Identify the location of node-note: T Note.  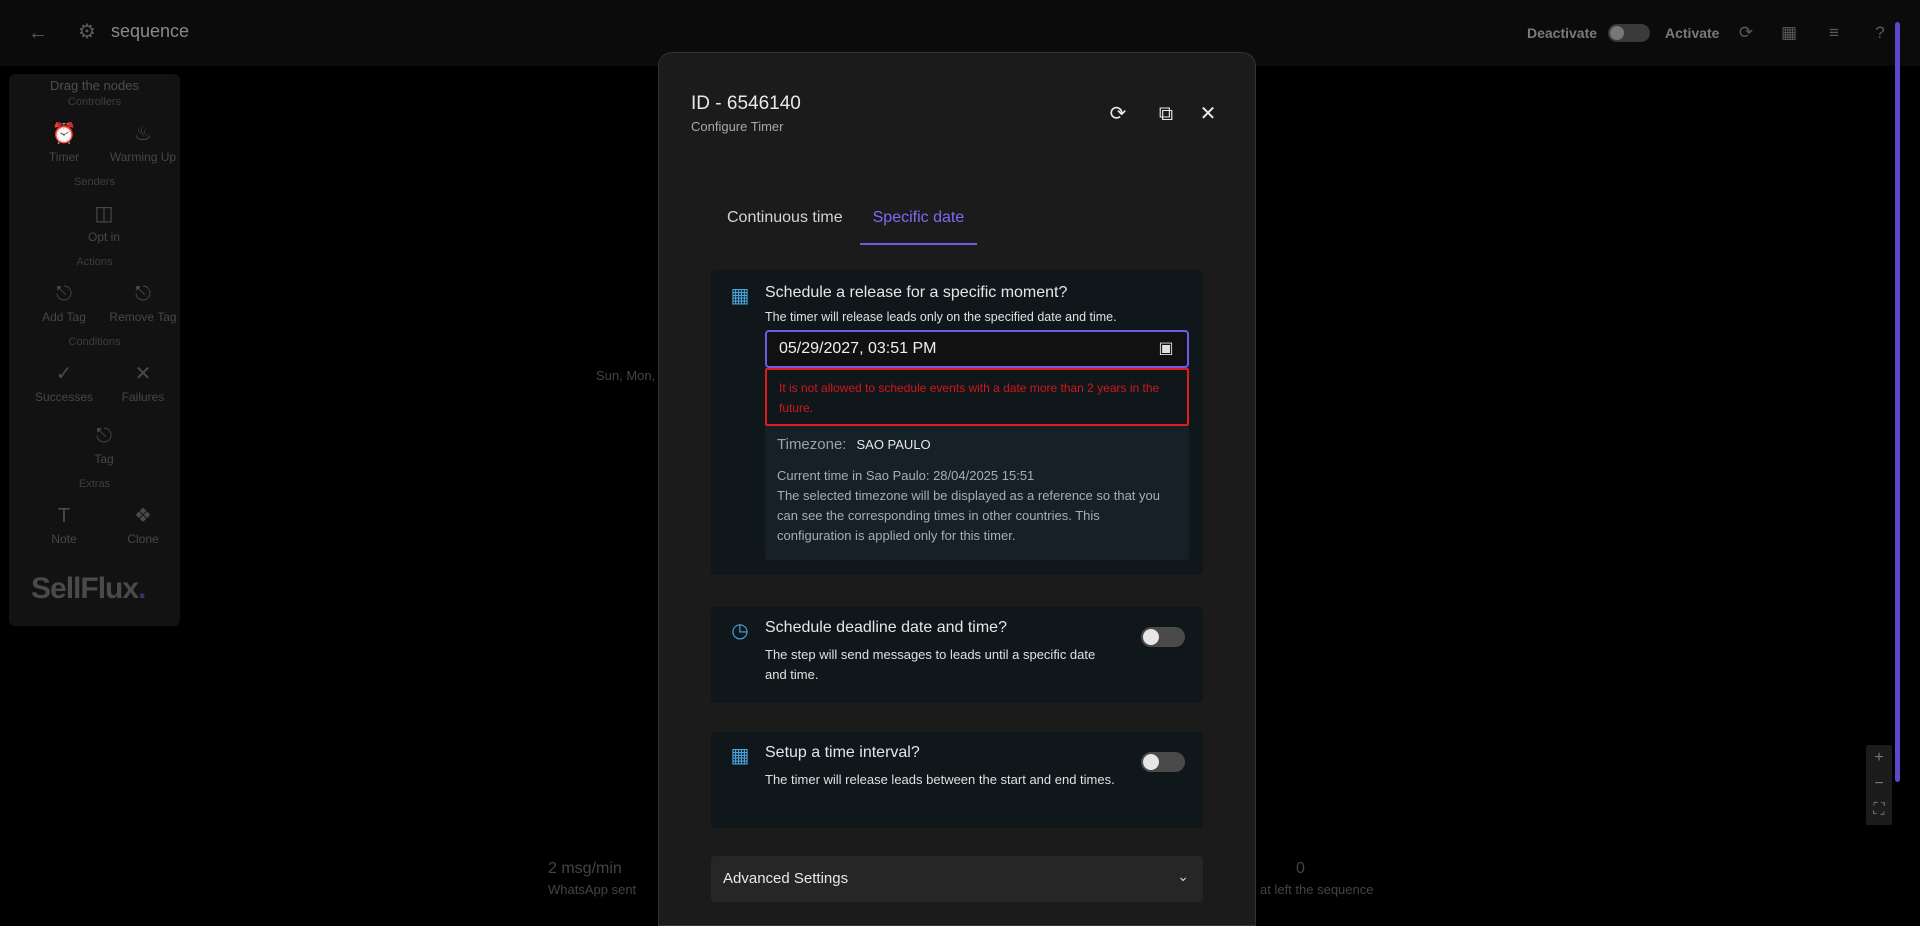
(64, 525).